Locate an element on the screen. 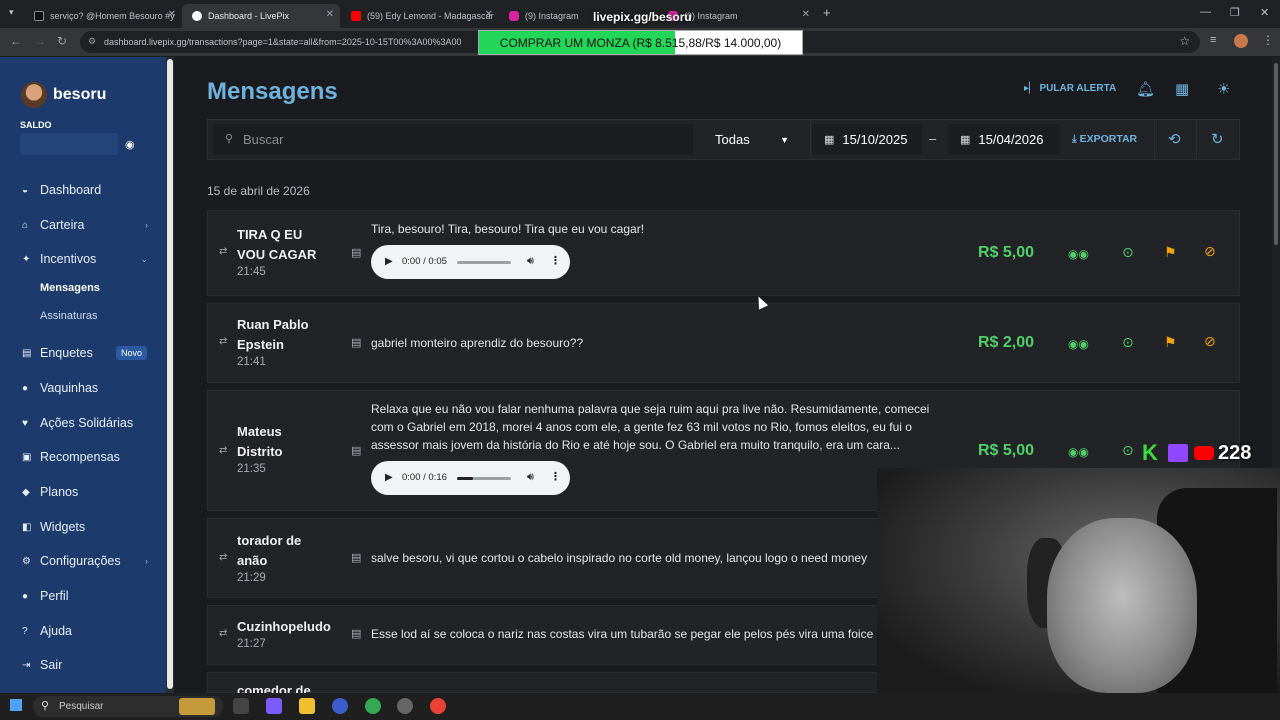 The height and width of the screenshot is (720, 1280). site-info-icon: ⚙ is located at coordinates (92, 41).